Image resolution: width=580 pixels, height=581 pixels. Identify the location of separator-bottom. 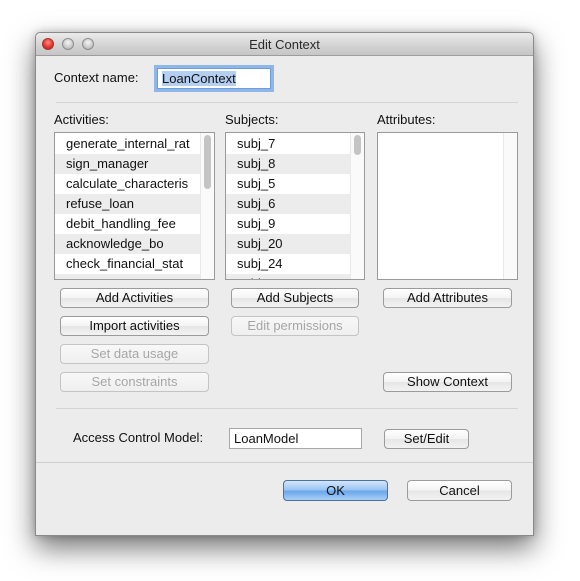
(284, 462).